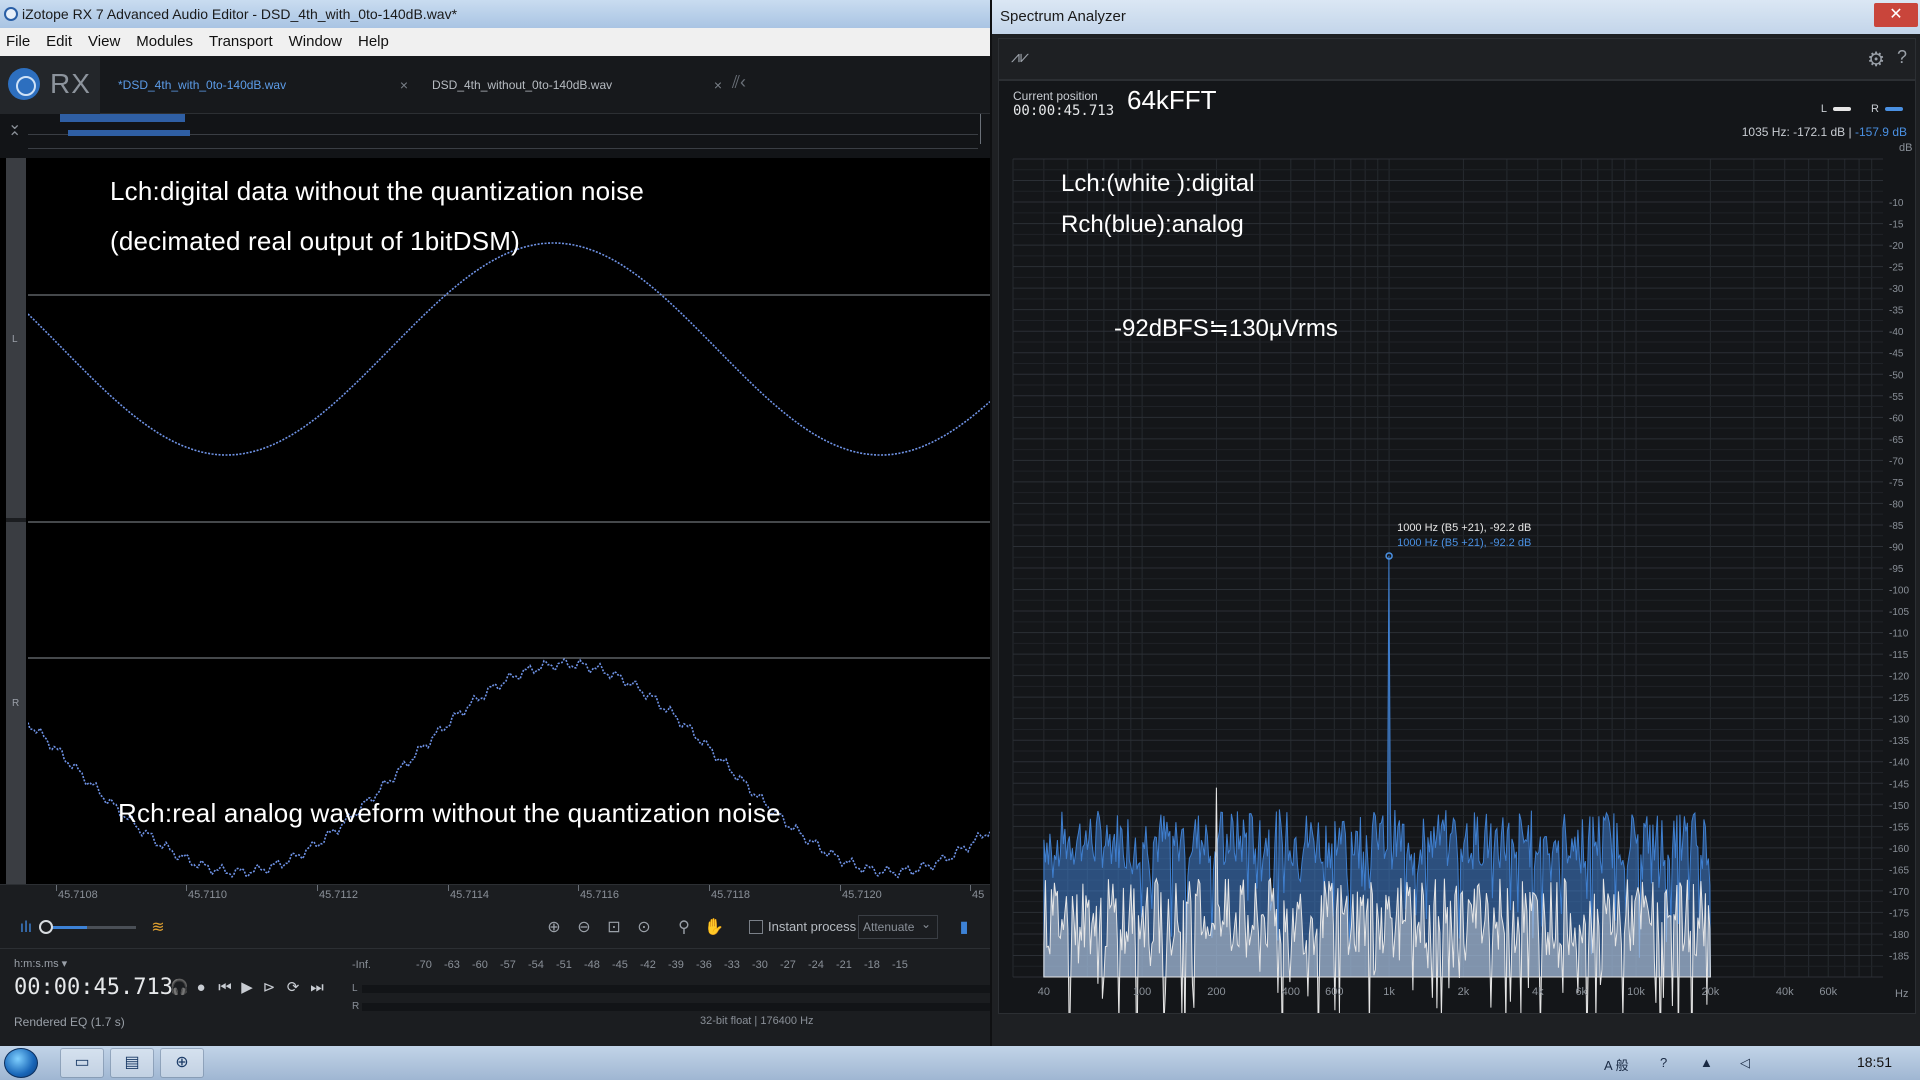  Describe the element at coordinates (18, 42) in the screenshot. I see `menu-file: File` at that location.